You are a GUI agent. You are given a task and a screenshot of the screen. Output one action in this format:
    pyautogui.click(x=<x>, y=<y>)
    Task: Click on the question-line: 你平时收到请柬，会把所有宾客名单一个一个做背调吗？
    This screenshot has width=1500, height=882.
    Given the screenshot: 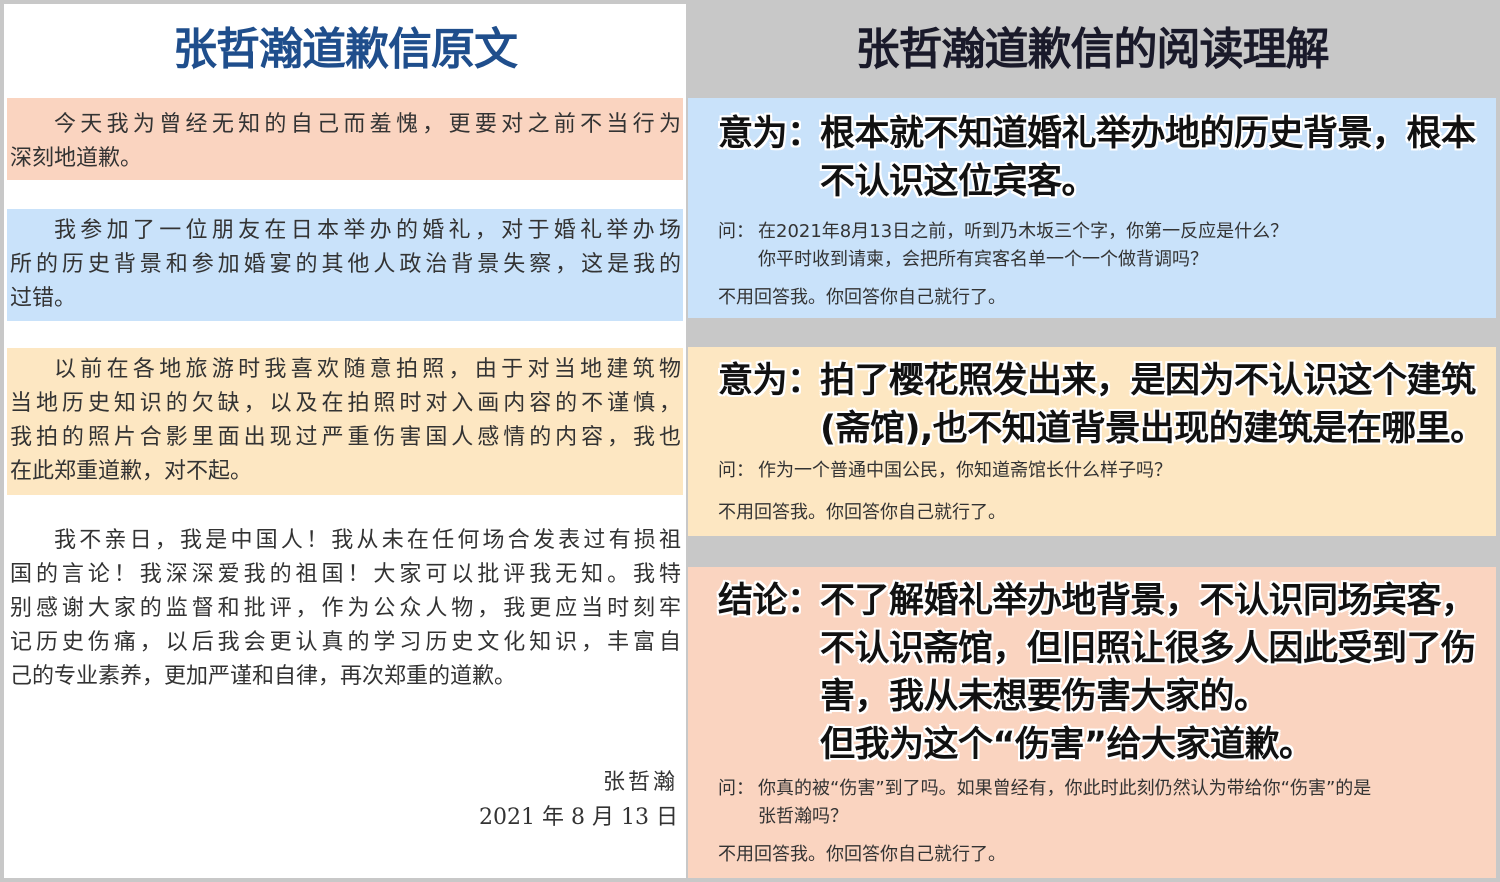 What is the action you would take?
    pyautogui.click(x=983, y=259)
    